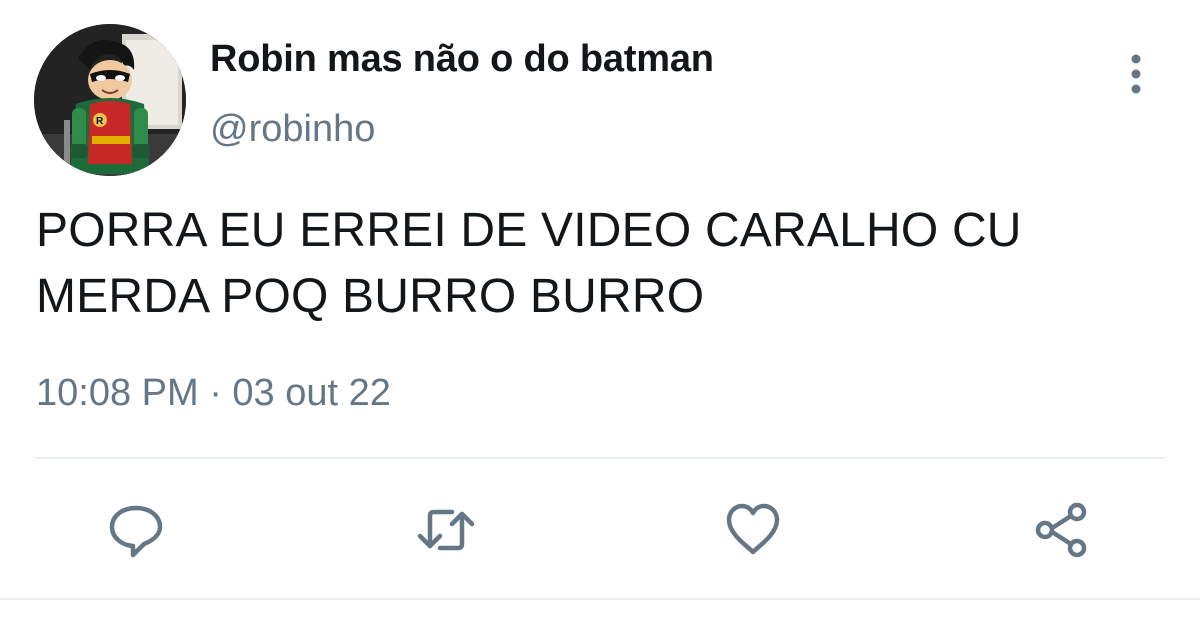  I want to click on author-display-name: Robin mas não o do batman, so click(462, 59).